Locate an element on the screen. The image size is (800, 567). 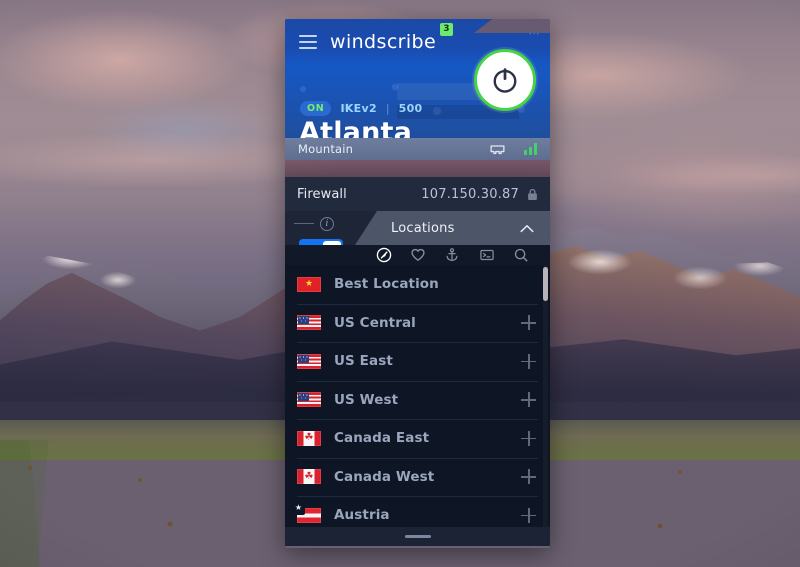
location-row-label: Best Location is located at coordinates (386, 284).